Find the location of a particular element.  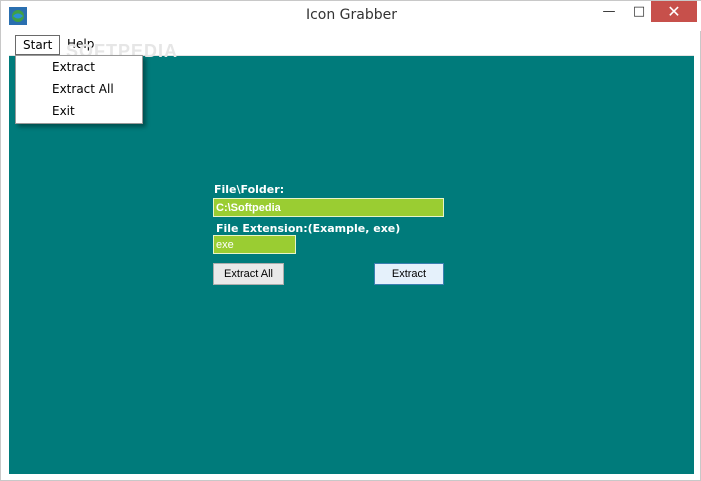

menu-item-extract-all: Extract All is located at coordinates (79, 89).